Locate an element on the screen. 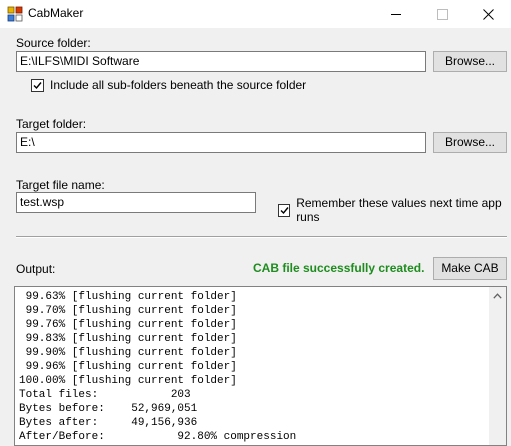 The height and width of the screenshot is (446, 511). close-button is located at coordinates (488, 14).